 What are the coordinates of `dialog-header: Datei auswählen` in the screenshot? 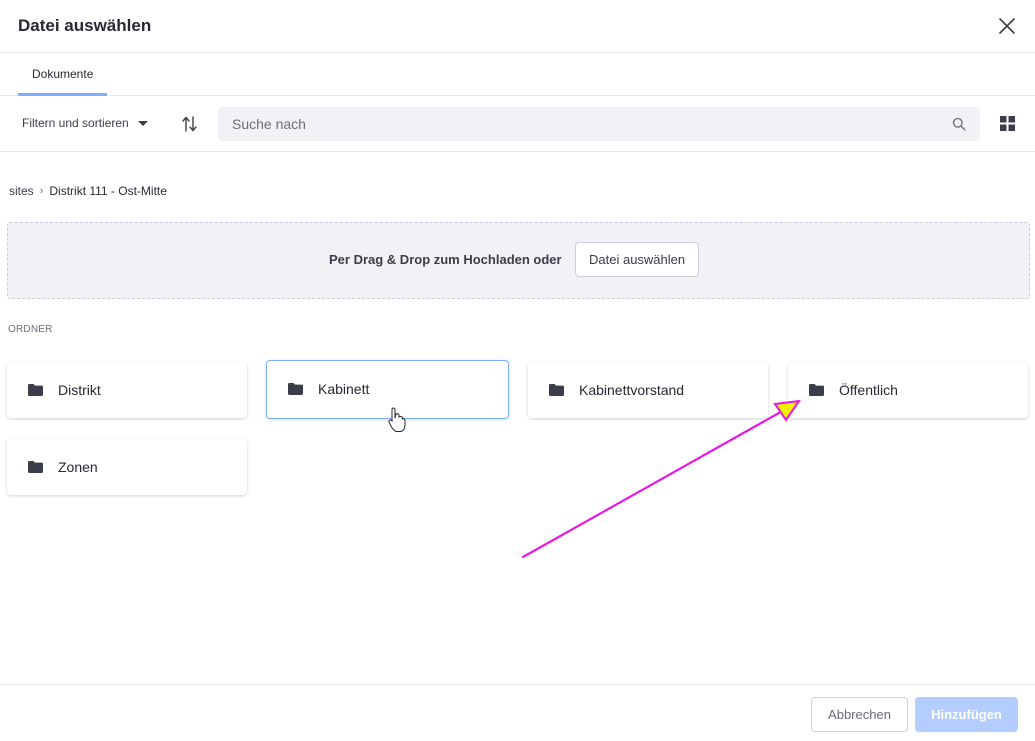 It's located at (517, 26).